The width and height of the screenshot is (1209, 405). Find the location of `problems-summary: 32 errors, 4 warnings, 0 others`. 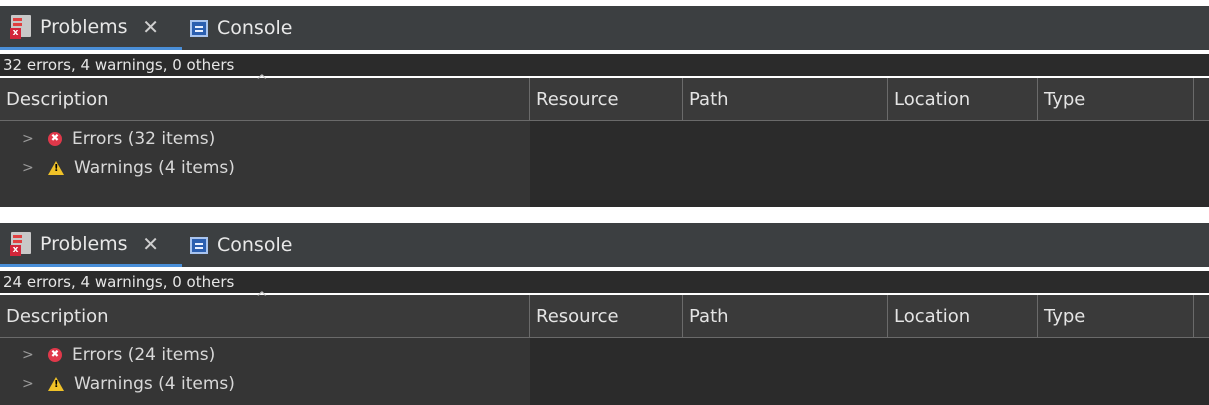

problems-summary: 32 errors, 4 warnings, 0 others is located at coordinates (604, 65).